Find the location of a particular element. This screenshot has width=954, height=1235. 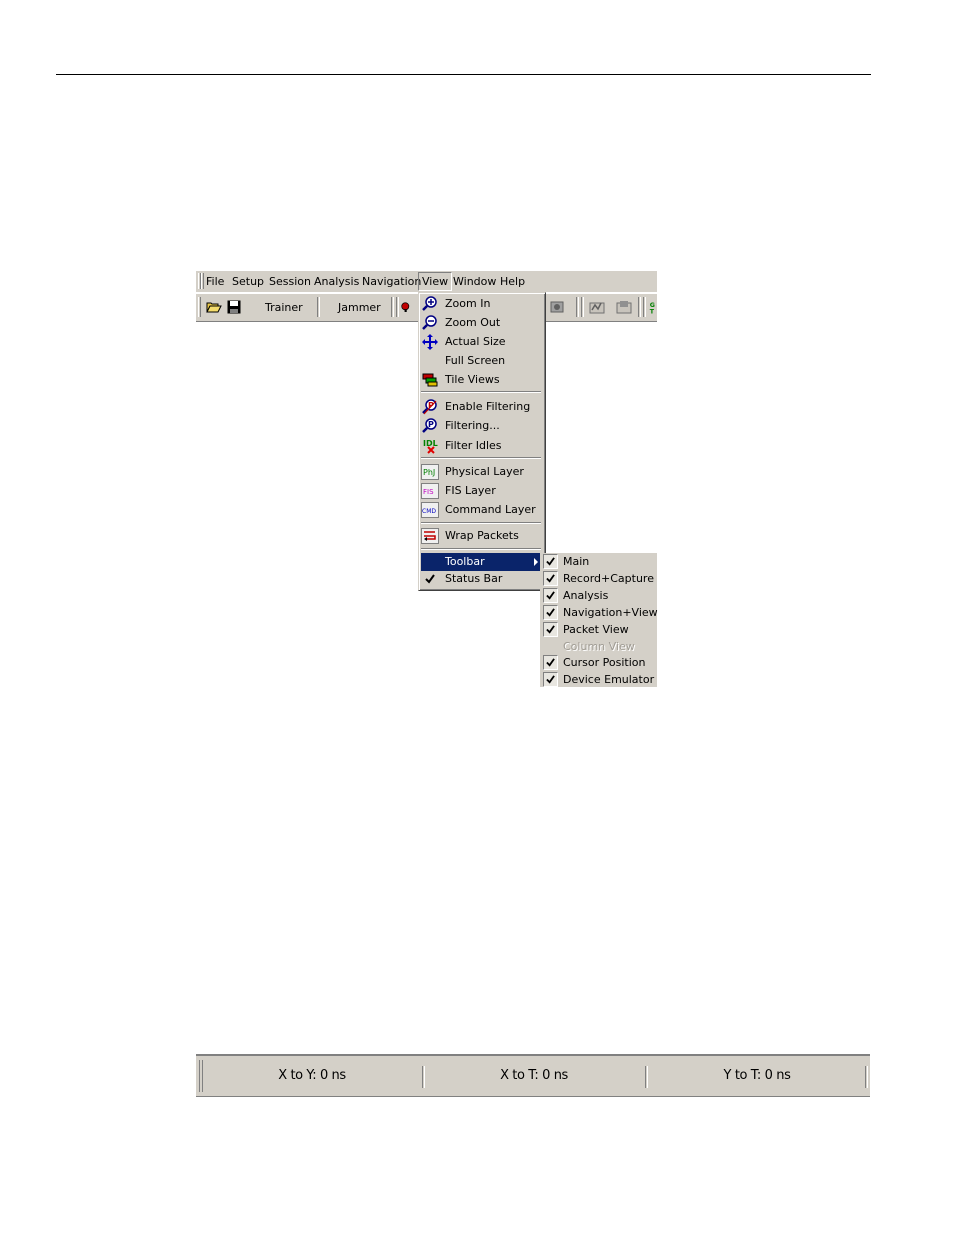

menu-navigation: Navigation is located at coordinates (391, 281).